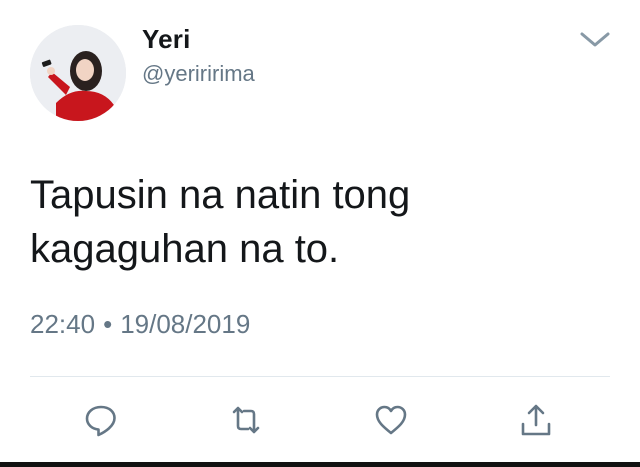 The image size is (640, 467). What do you see at coordinates (536, 420) in the screenshot?
I see `share-icon` at bounding box center [536, 420].